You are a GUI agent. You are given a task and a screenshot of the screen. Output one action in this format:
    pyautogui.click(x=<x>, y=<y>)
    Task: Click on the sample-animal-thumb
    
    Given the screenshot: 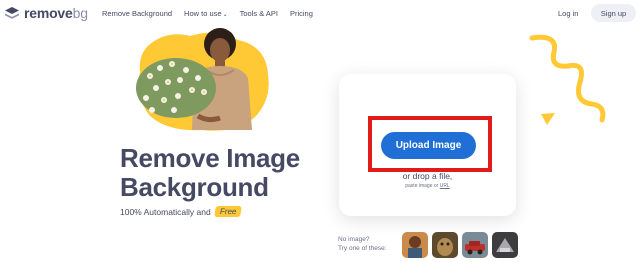 What is the action you would take?
    pyautogui.click(x=445, y=245)
    